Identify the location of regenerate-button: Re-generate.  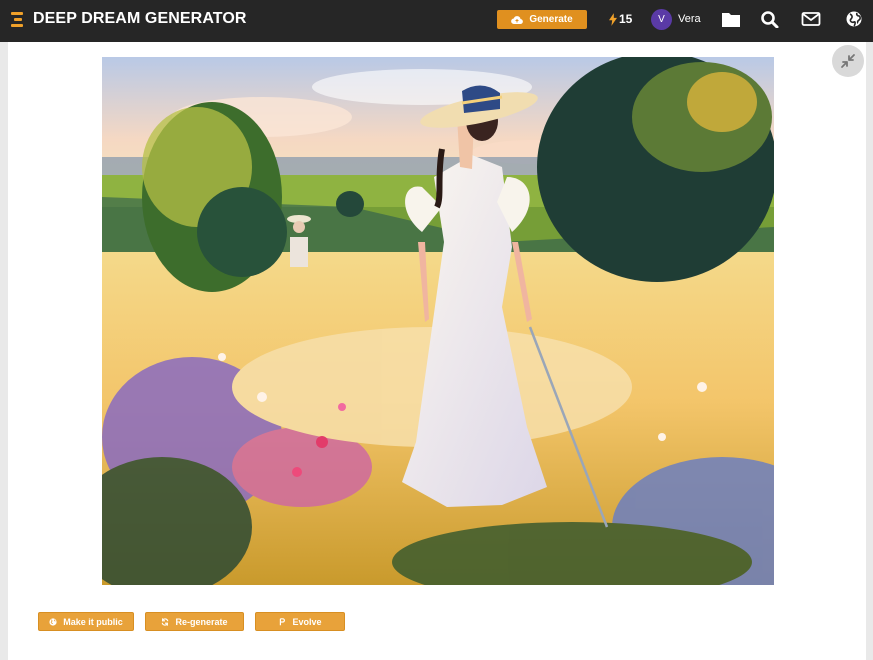
(194, 621).